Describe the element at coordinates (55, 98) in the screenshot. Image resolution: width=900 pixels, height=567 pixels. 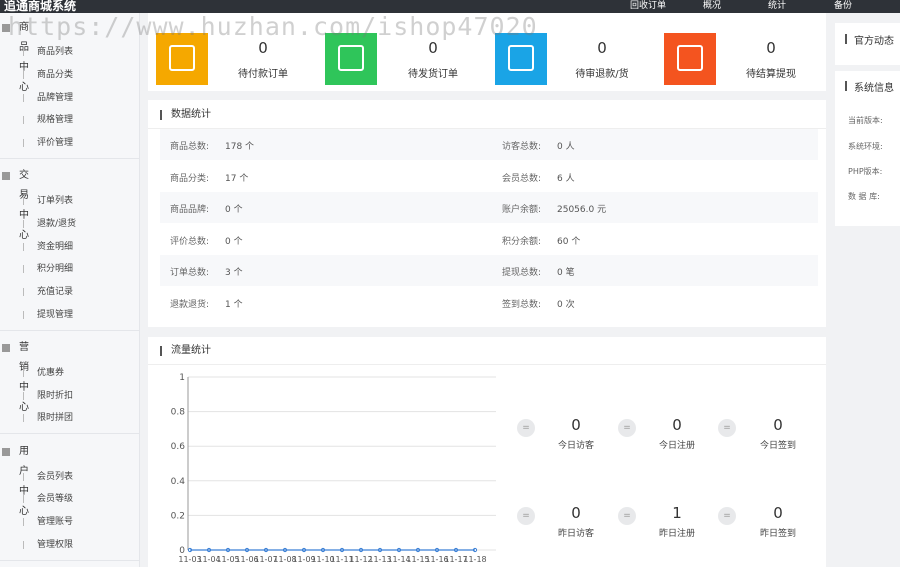
I see `sidebar-item-label: 品牌管理` at that location.